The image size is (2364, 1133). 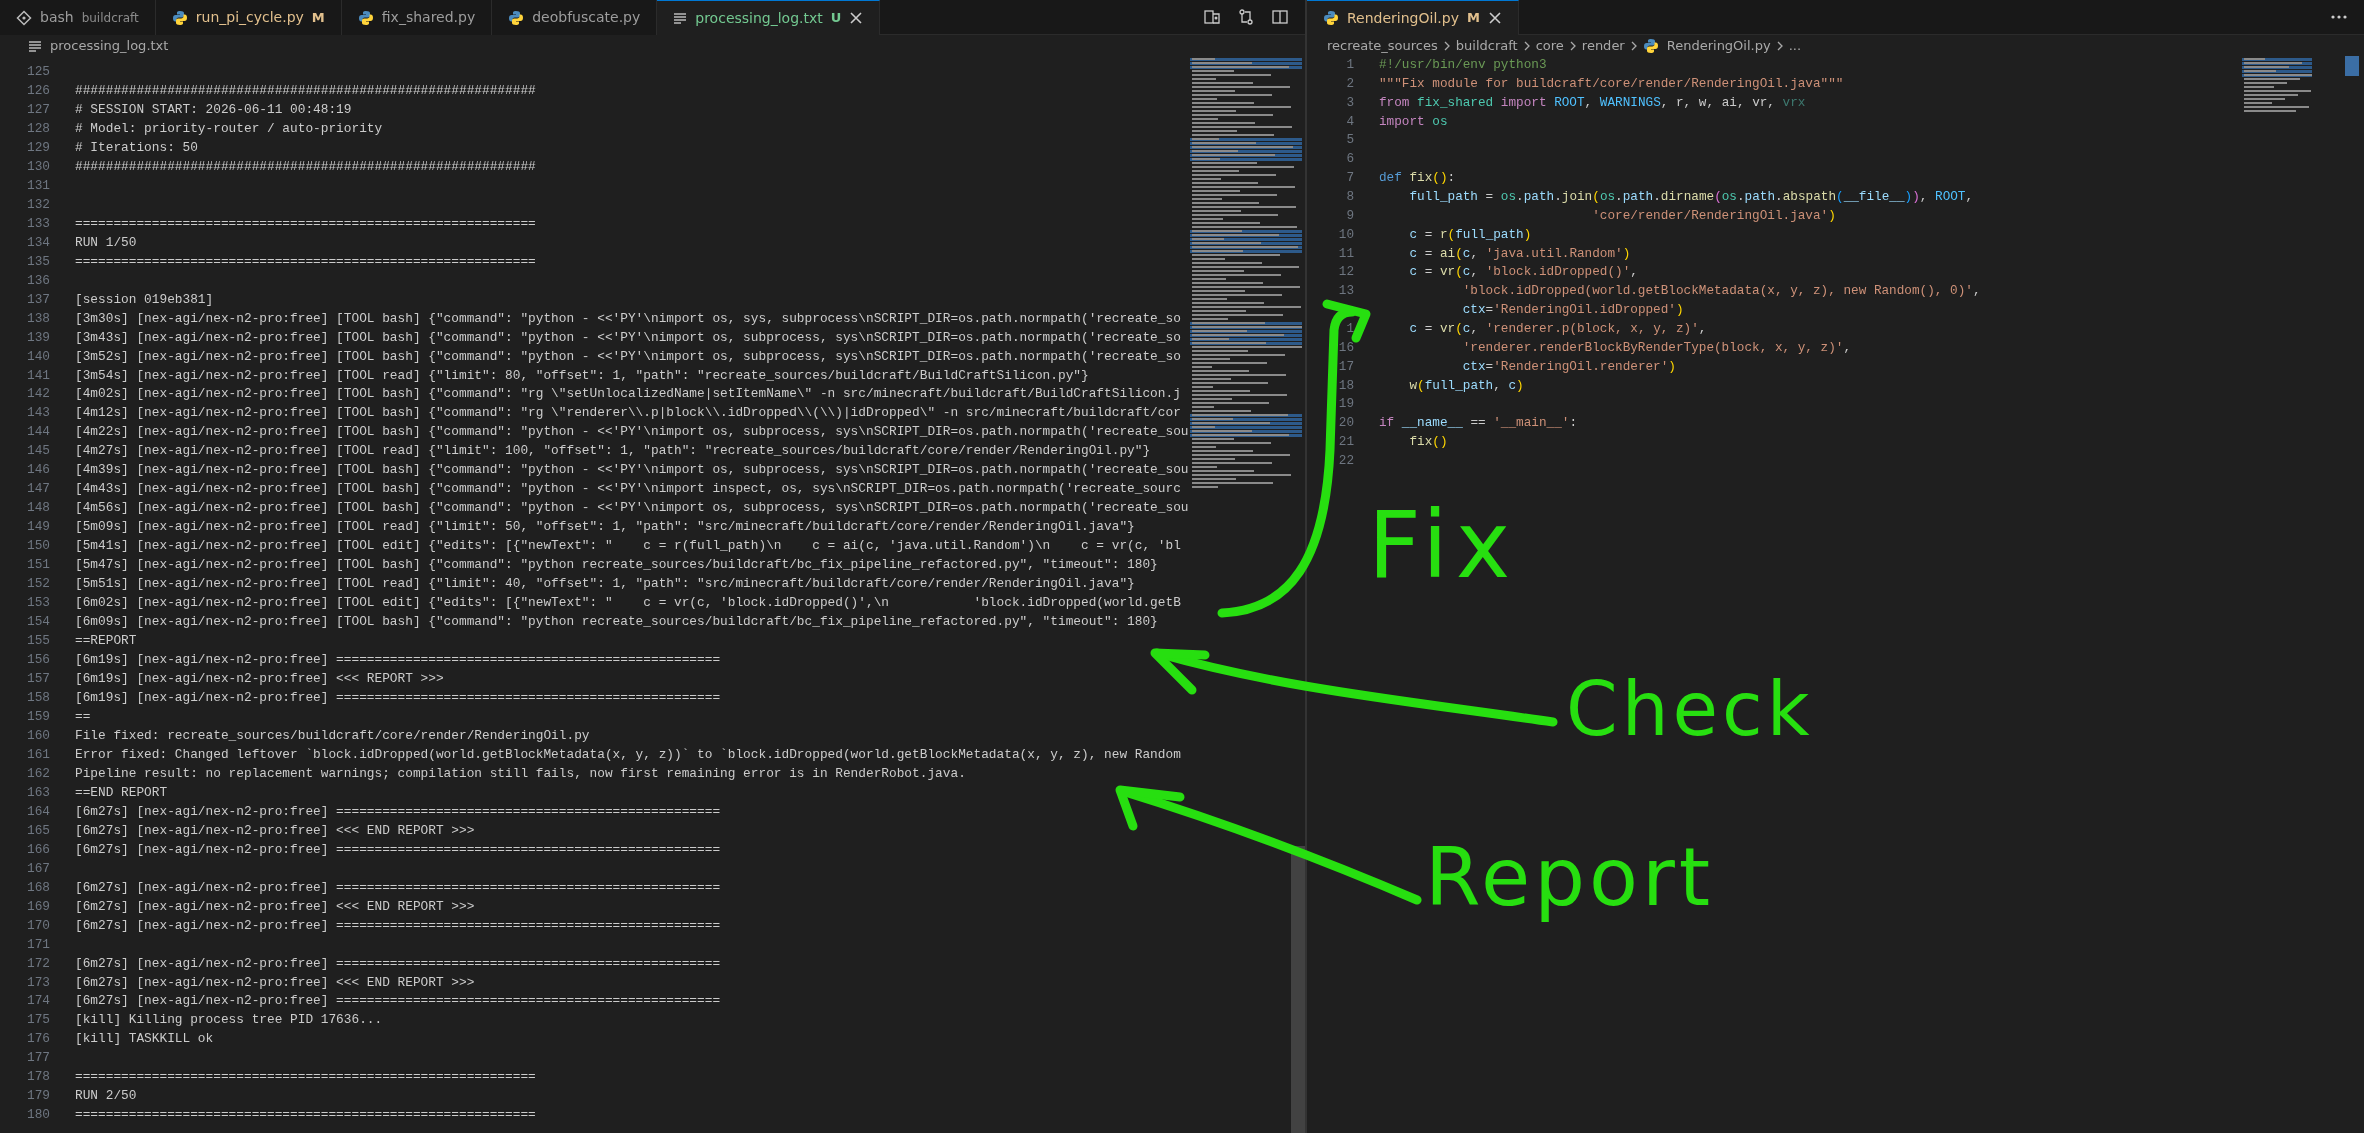 I want to click on line-number: 169, so click(x=37, y=906).